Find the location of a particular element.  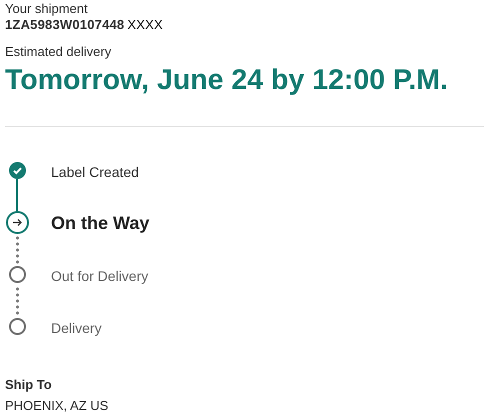

section-label: Your shipment is located at coordinates (47, 9).